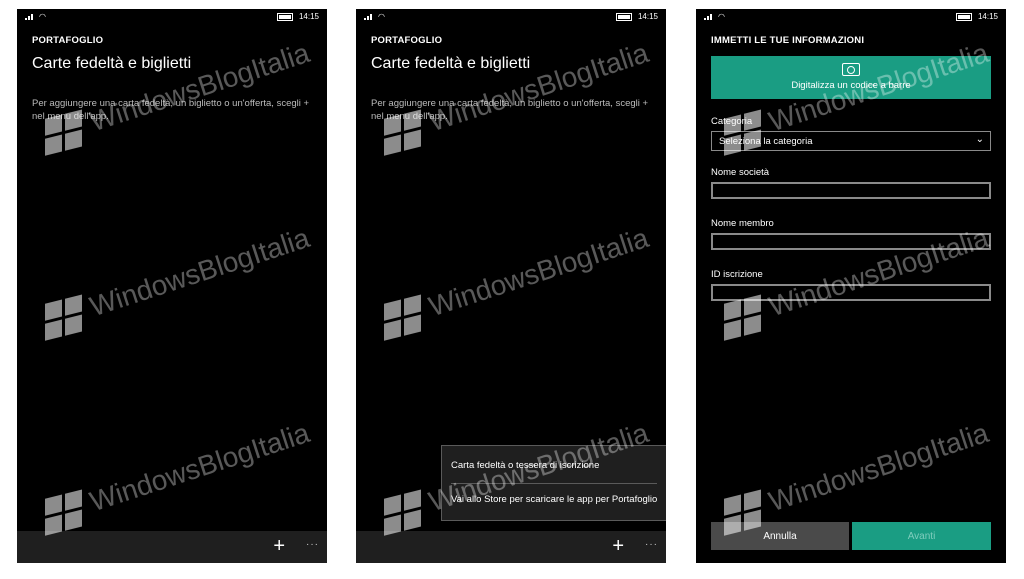 The width and height of the screenshot is (1024, 579). I want to click on company-field, so click(851, 190).